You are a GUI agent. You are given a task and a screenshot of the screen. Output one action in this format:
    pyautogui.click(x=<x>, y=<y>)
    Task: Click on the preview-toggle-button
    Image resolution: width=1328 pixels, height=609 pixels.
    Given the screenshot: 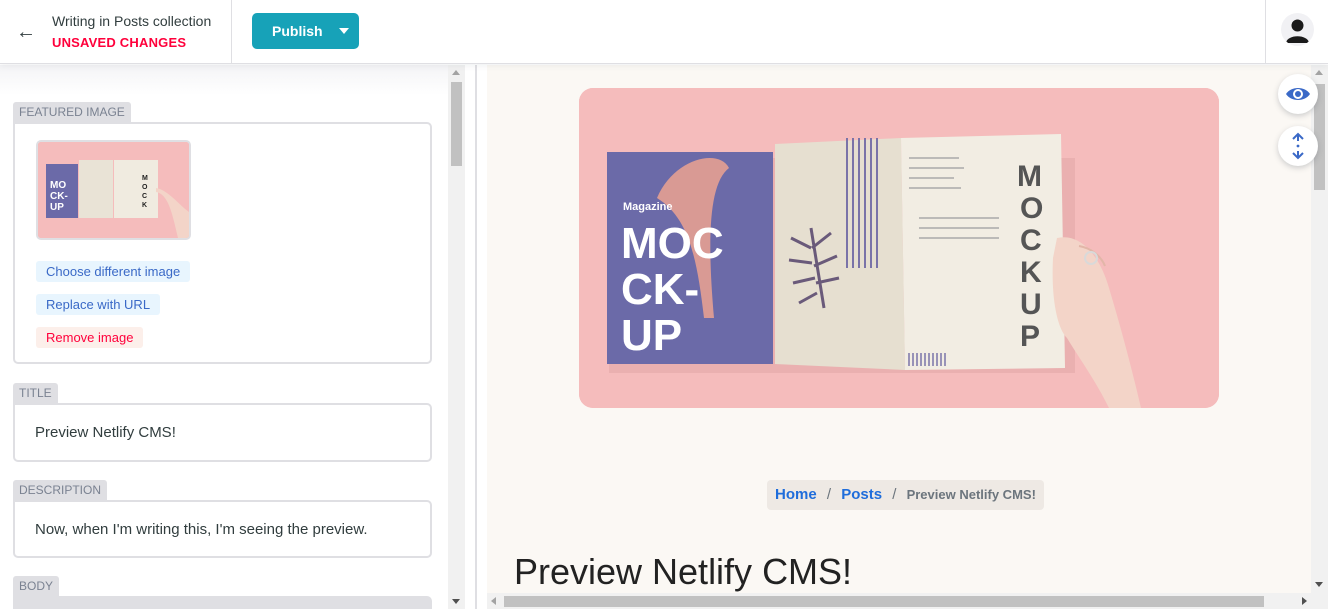 What is the action you would take?
    pyautogui.click(x=1298, y=94)
    